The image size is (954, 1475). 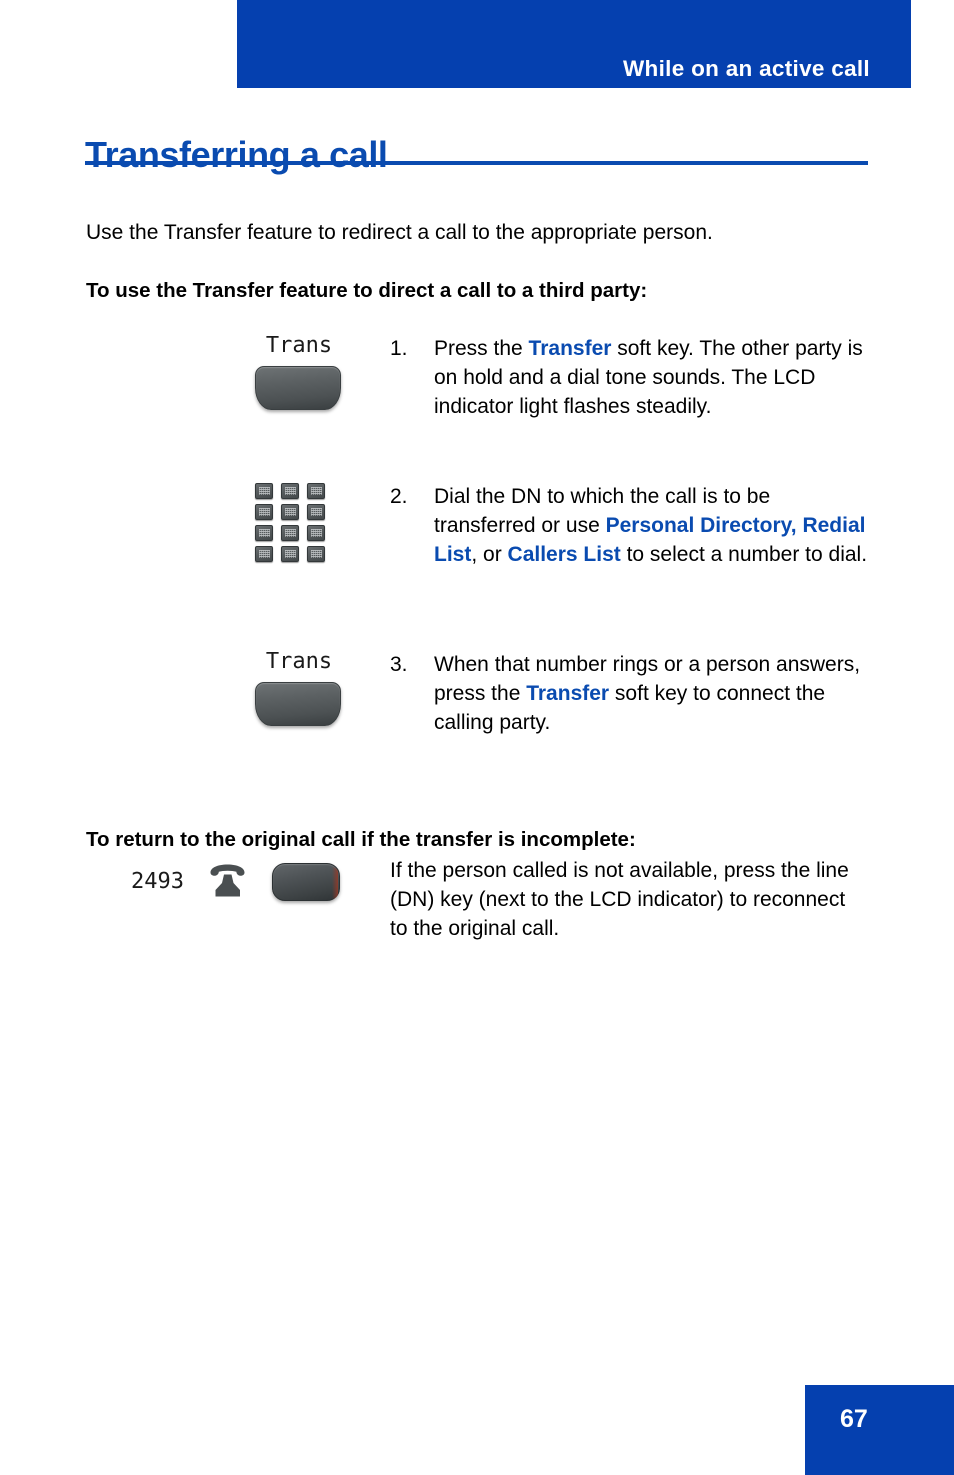 I want to click on page-title: Transferring a call, so click(x=236, y=155).